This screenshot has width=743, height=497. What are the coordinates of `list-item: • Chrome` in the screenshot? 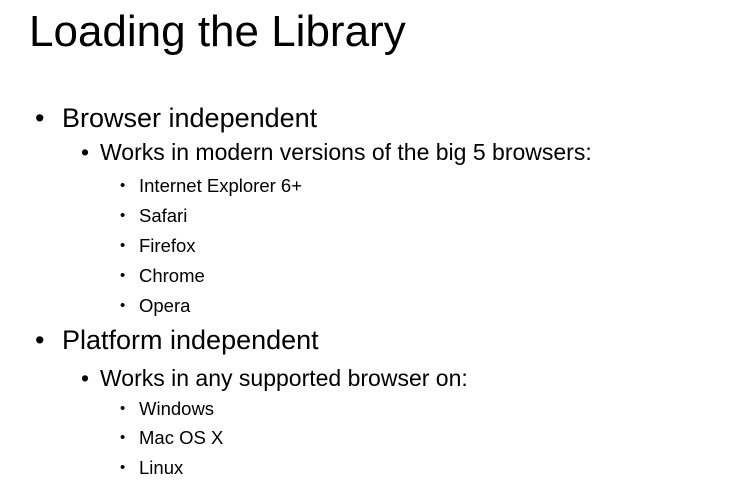 It's located at (162, 276).